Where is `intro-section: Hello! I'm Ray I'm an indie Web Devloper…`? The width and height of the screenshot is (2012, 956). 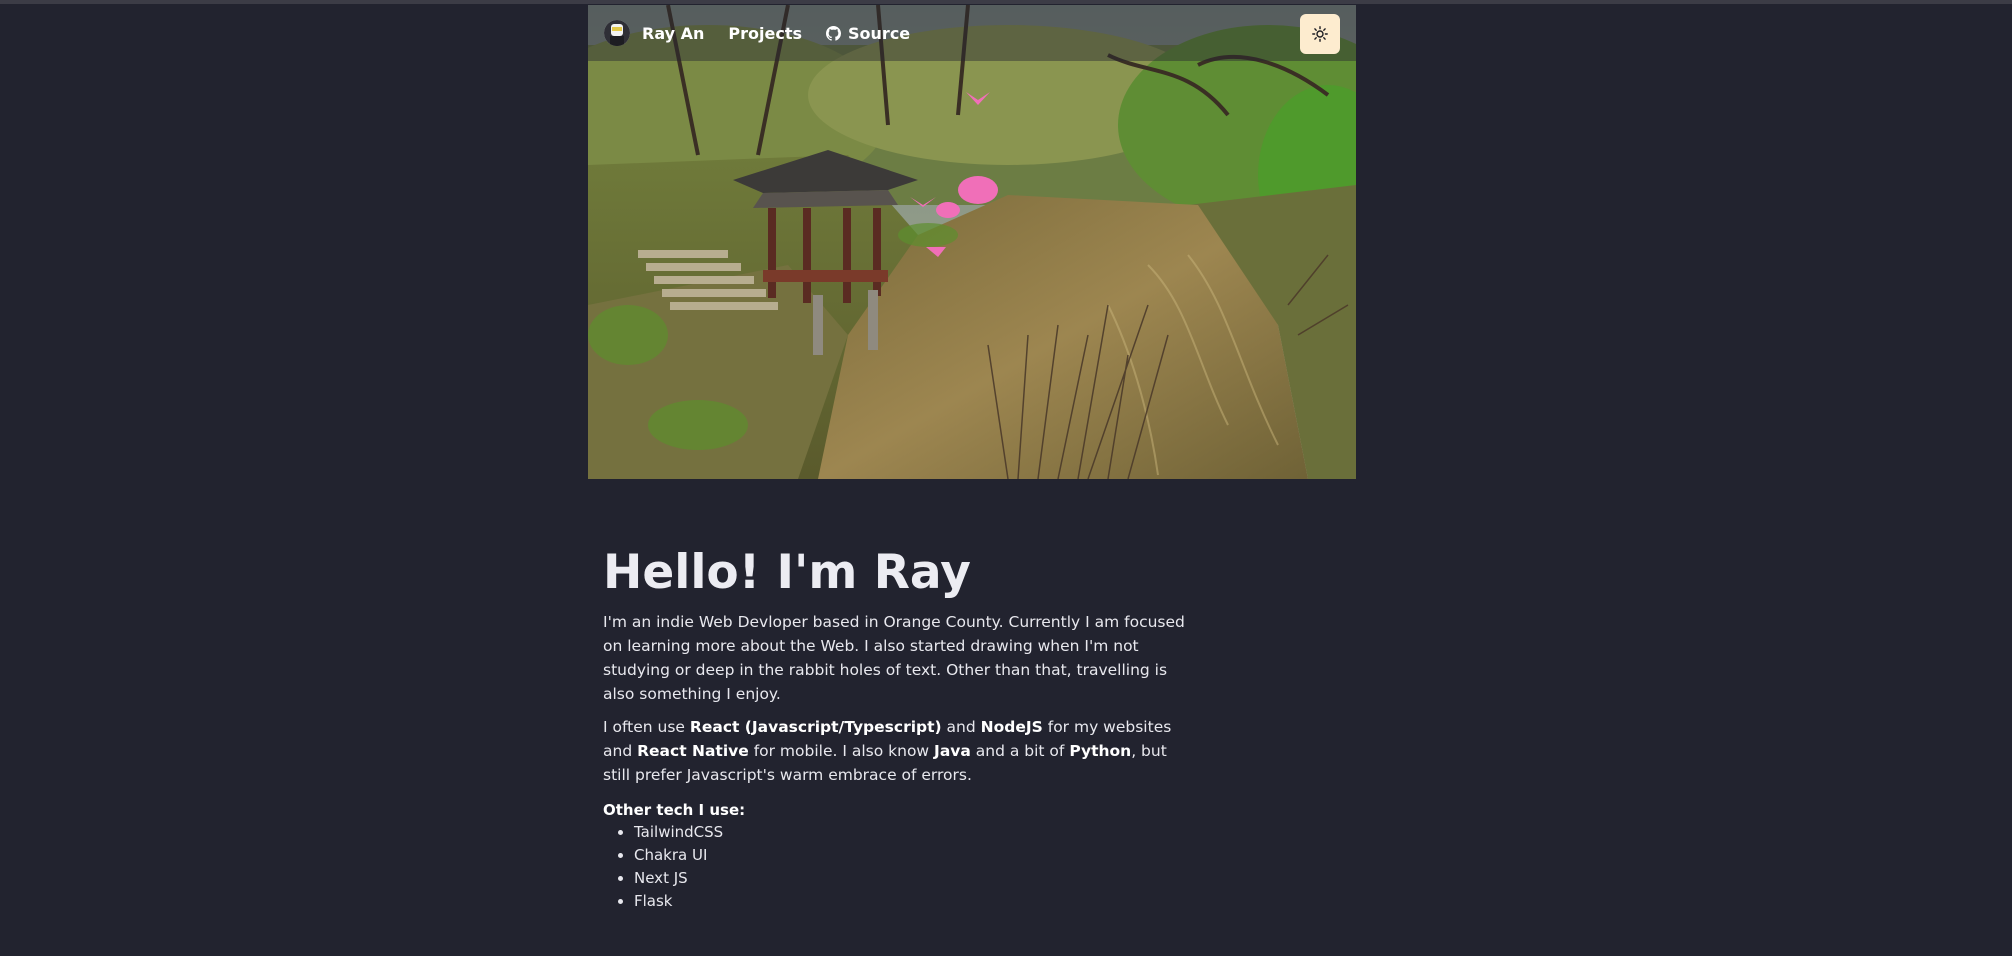 intro-section: Hello! I'm Ray I'm an indie Web Devloper… is located at coordinates (903, 729).